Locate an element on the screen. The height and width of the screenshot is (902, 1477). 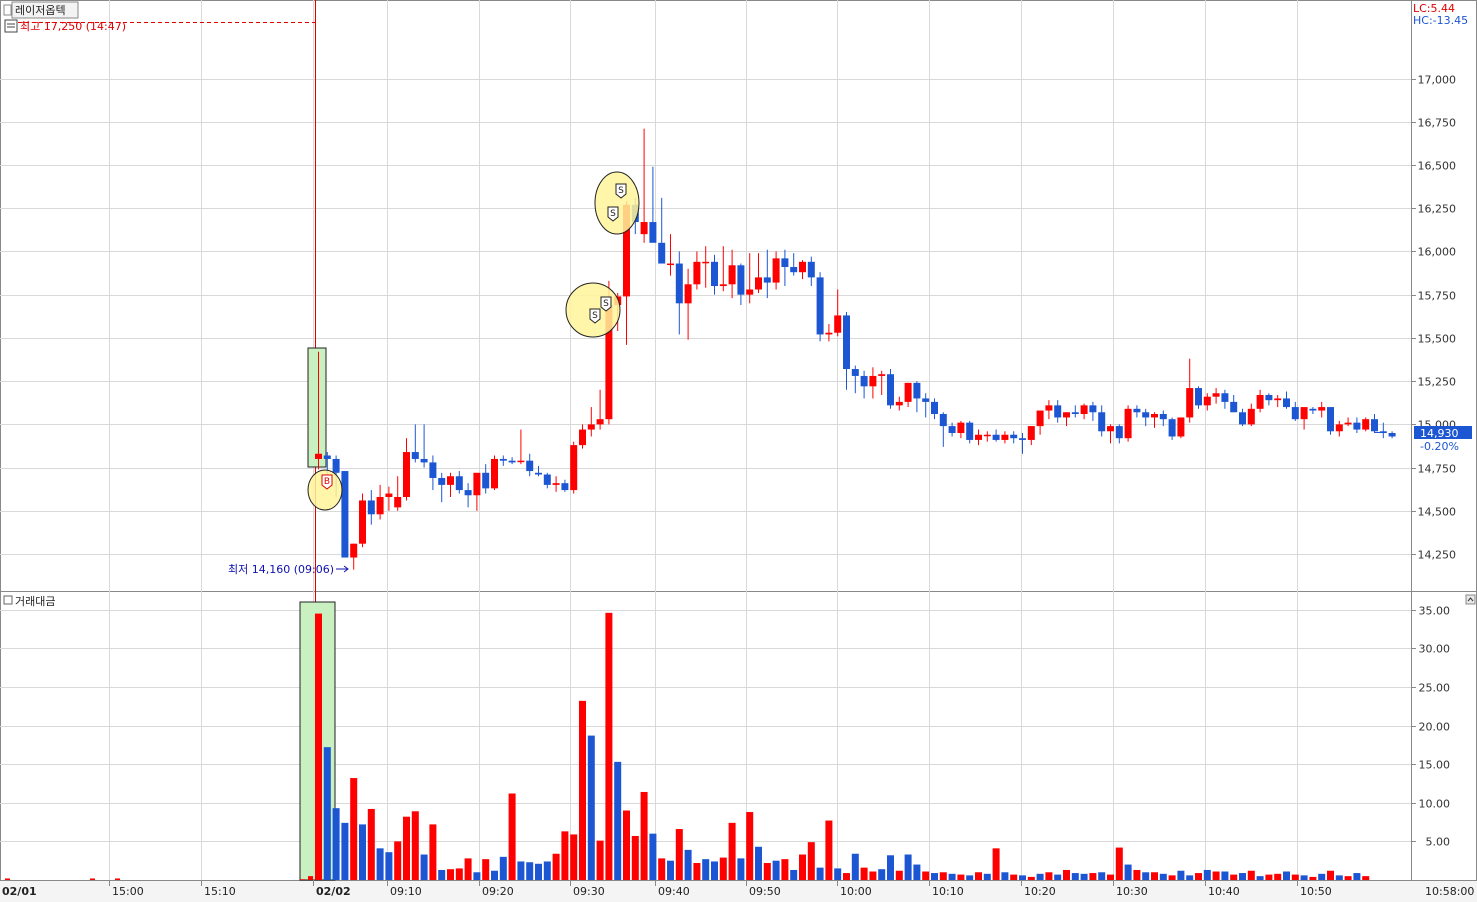
volume-panel-header: 거래대금 is located at coordinates (29, 601).